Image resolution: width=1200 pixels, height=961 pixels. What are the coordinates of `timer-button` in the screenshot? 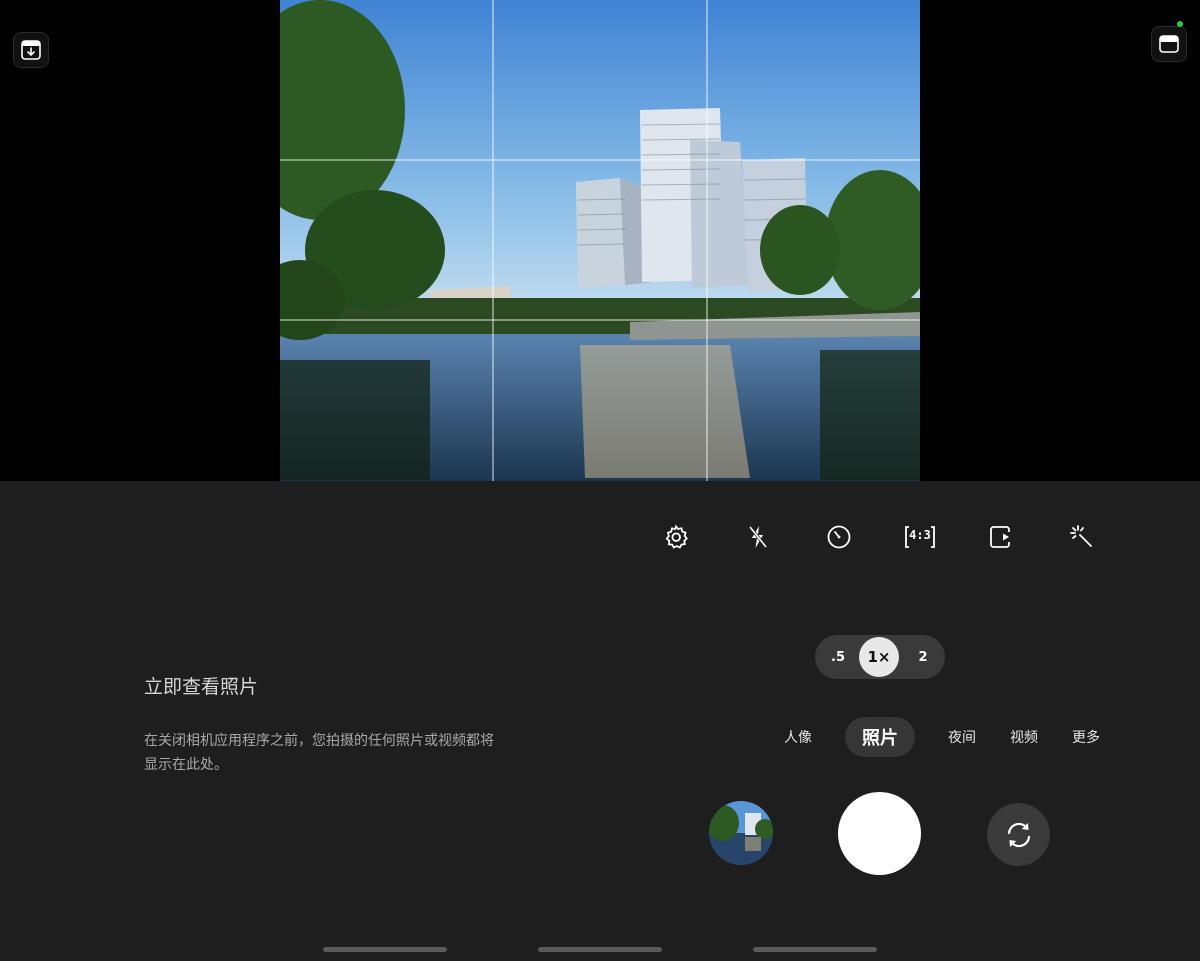 It's located at (839, 537).